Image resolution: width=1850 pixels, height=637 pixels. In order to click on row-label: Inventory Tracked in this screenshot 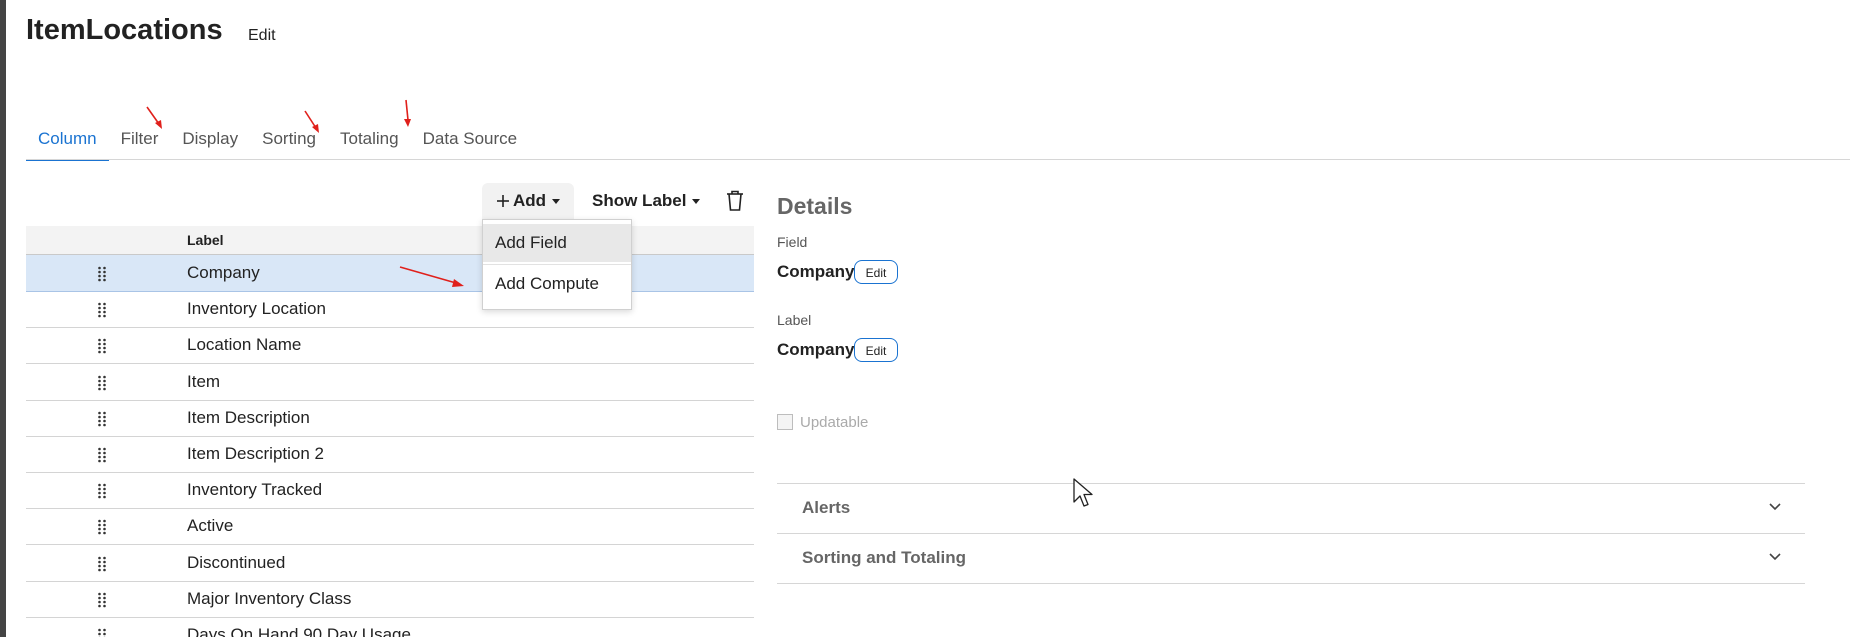, I will do `click(255, 490)`.